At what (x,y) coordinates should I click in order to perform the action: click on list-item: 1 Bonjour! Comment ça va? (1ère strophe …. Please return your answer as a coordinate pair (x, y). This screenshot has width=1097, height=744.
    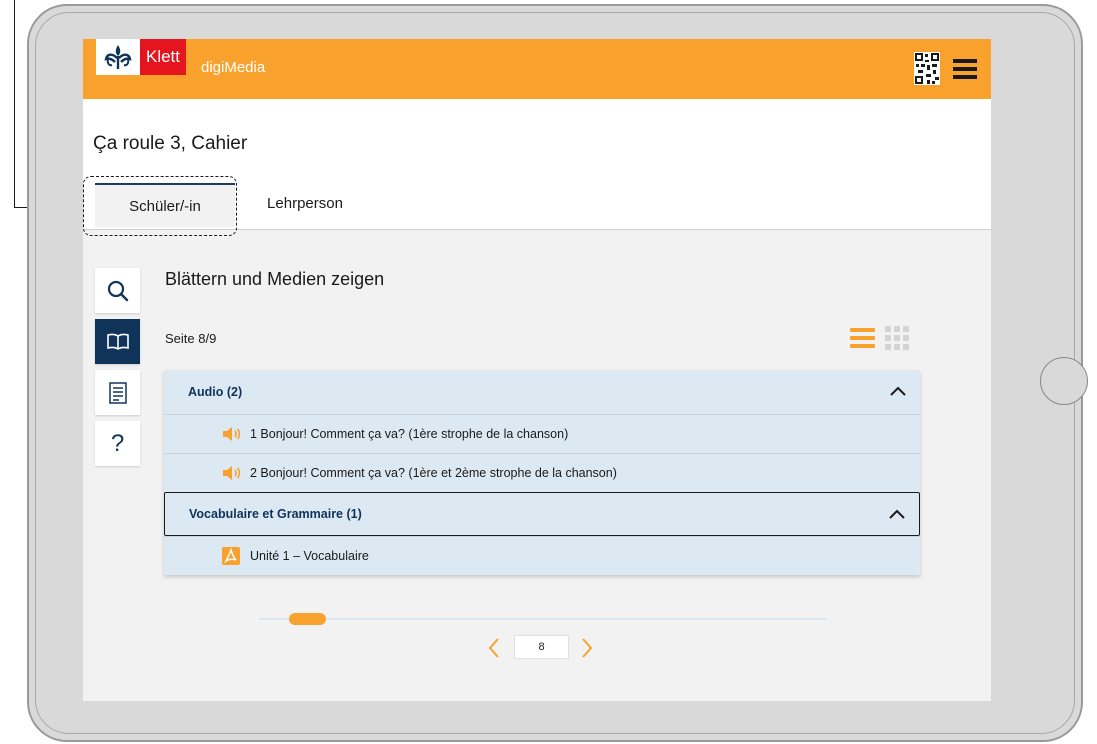
    Looking at the image, I should click on (542, 433).